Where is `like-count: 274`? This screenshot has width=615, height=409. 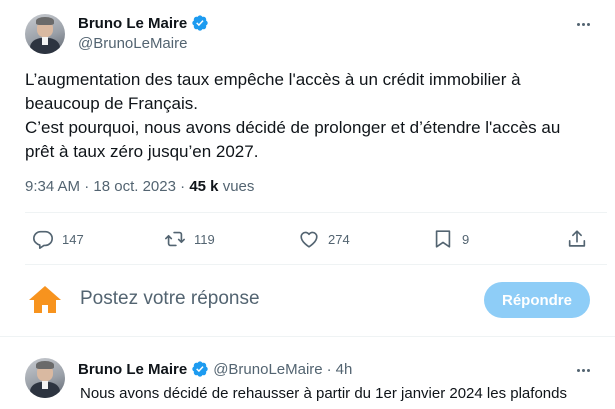
like-count: 274 is located at coordinates (339, 239).